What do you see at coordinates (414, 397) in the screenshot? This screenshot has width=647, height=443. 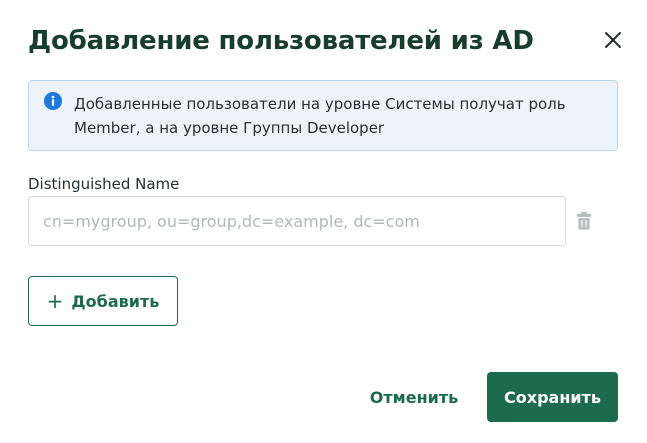 I see `cancel-button: Отменить` at bounding box center [414, 397].